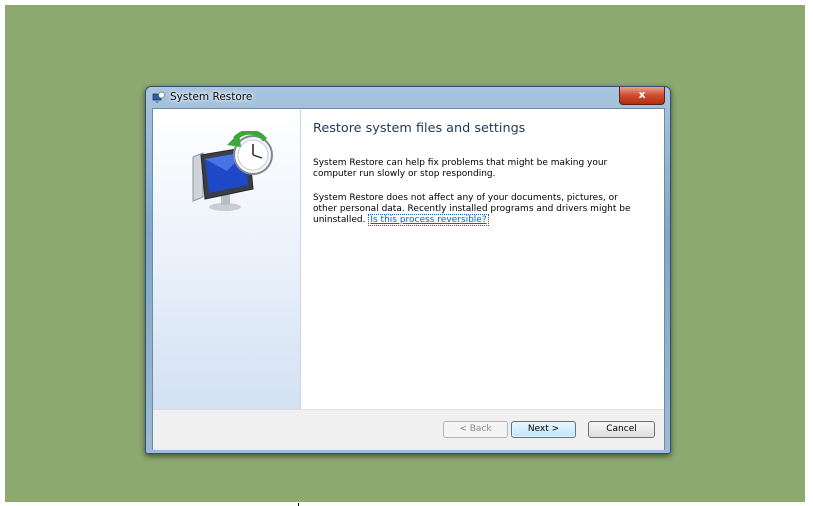 The height and width of the screenshot is (506, 813). Describe the element at coordinates (211, 97) in the screenshot. I see `window-title: System Restore` at that location.